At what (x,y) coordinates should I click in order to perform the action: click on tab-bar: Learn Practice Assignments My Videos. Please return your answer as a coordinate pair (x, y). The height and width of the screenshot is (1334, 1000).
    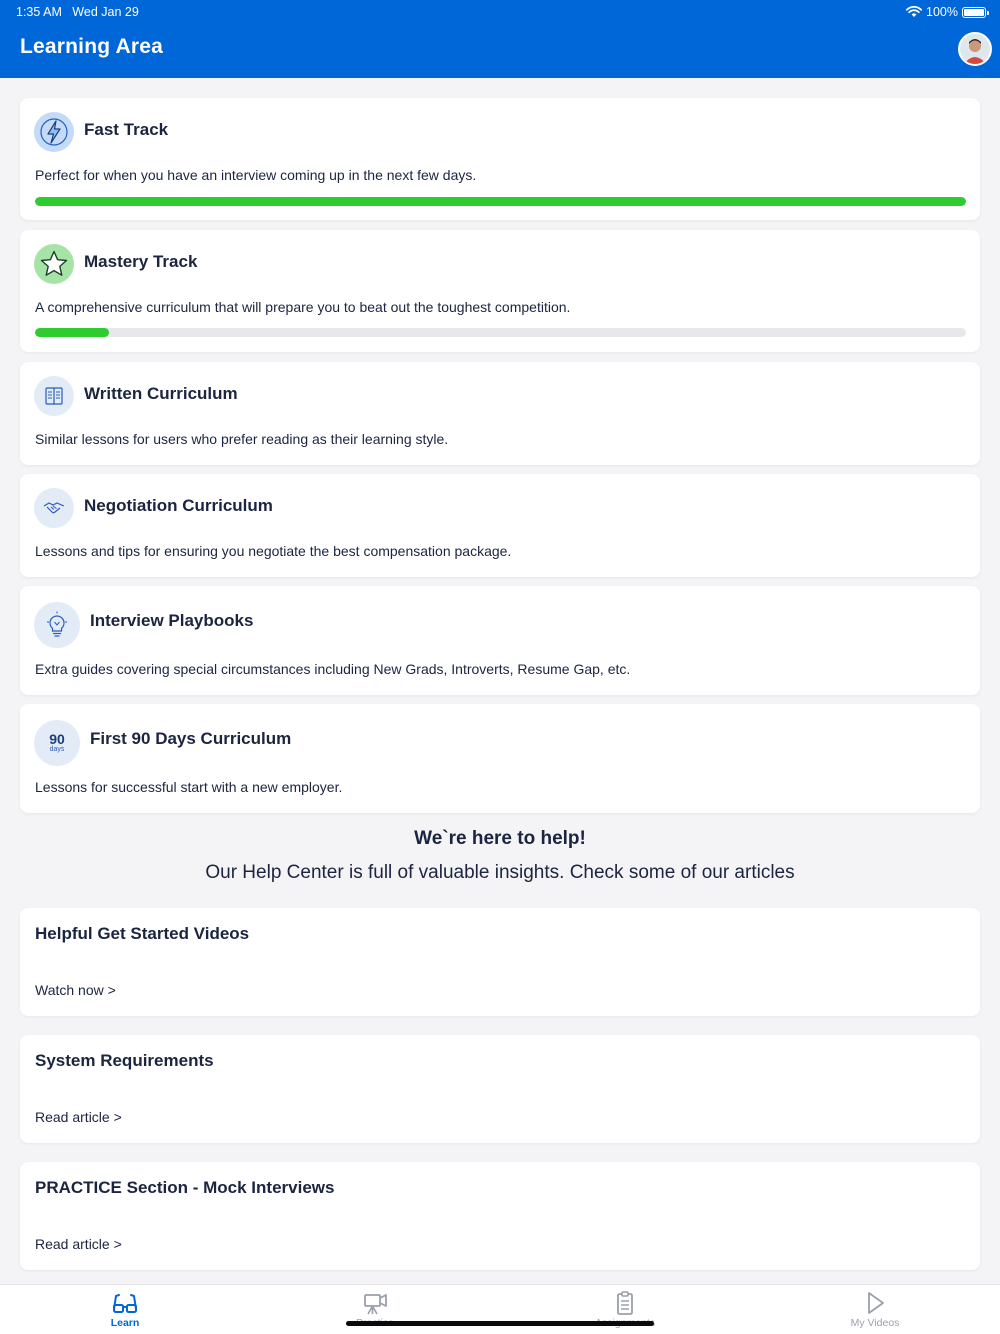
    Looking at the image, I should click on (500, 1309).